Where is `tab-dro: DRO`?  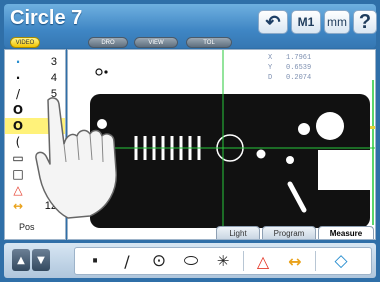 tab-dro: DRO is located at coordinates (108, 42).